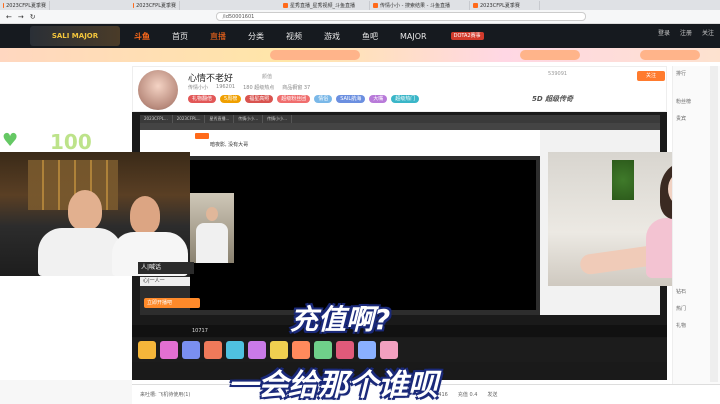 The width and height of the screenshot is (720, 404). I want to click on badge-pill: 超级粉丝团, so click(294, 99).